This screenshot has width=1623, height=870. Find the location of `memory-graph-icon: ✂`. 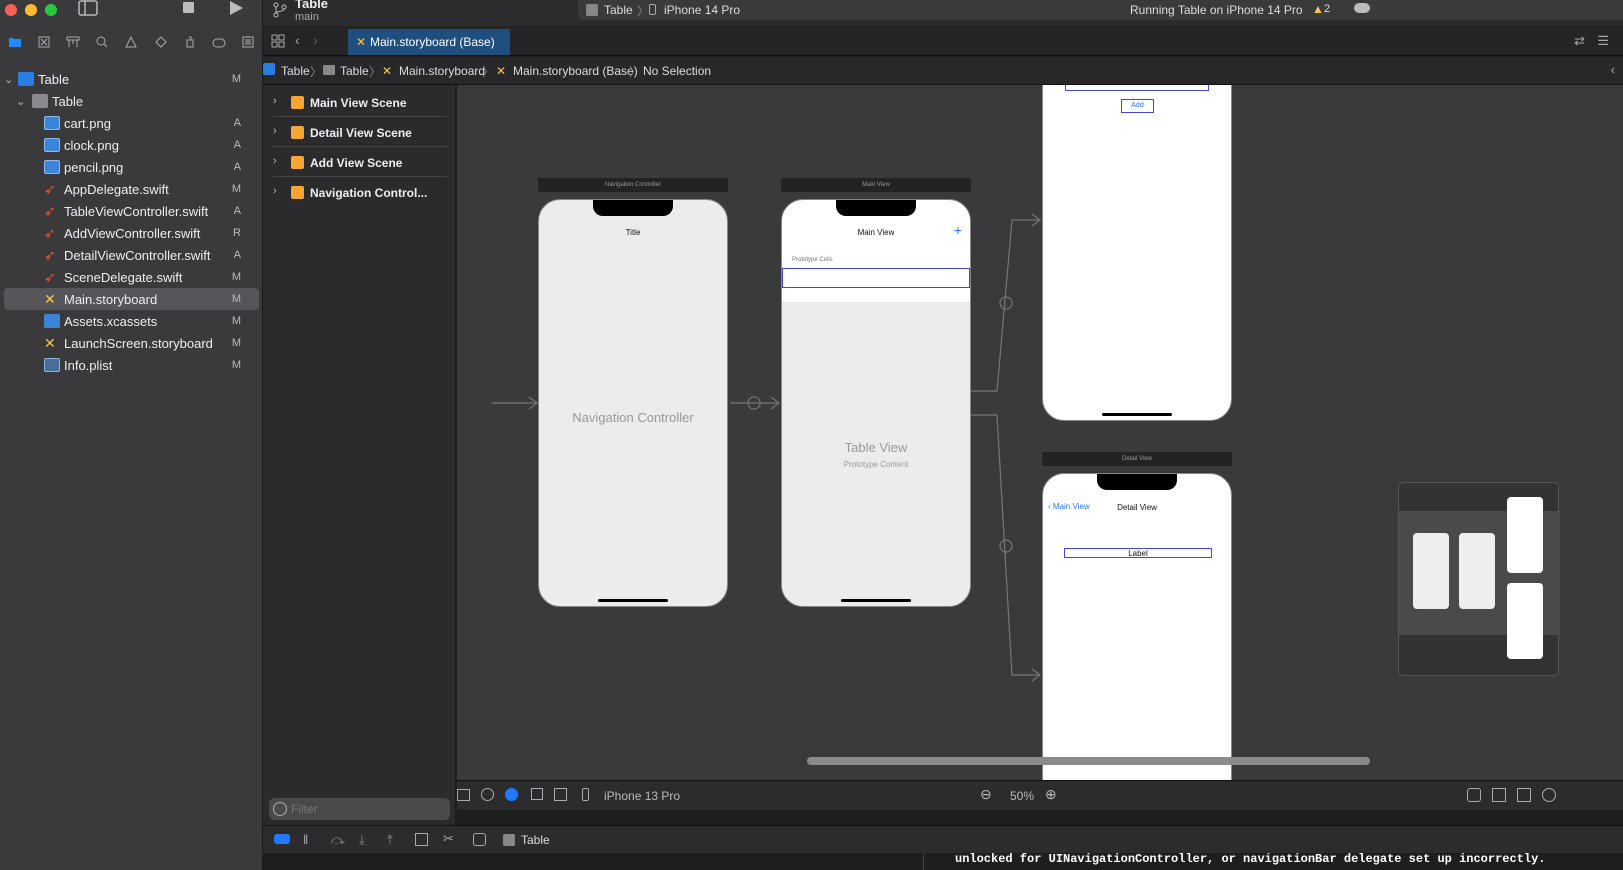

memory-graph-icon: ✂ is located at coordinates (448, 839).